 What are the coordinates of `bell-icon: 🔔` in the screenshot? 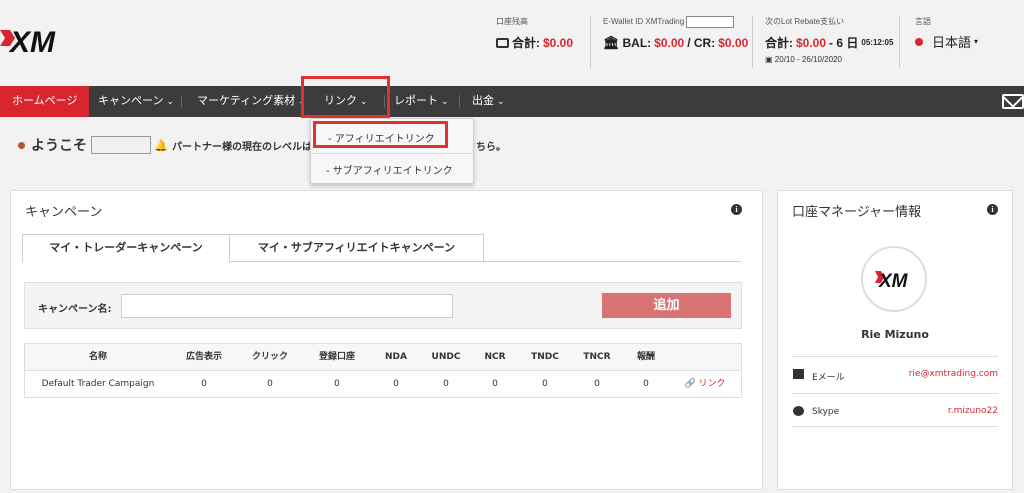 It's located at (161, 145).